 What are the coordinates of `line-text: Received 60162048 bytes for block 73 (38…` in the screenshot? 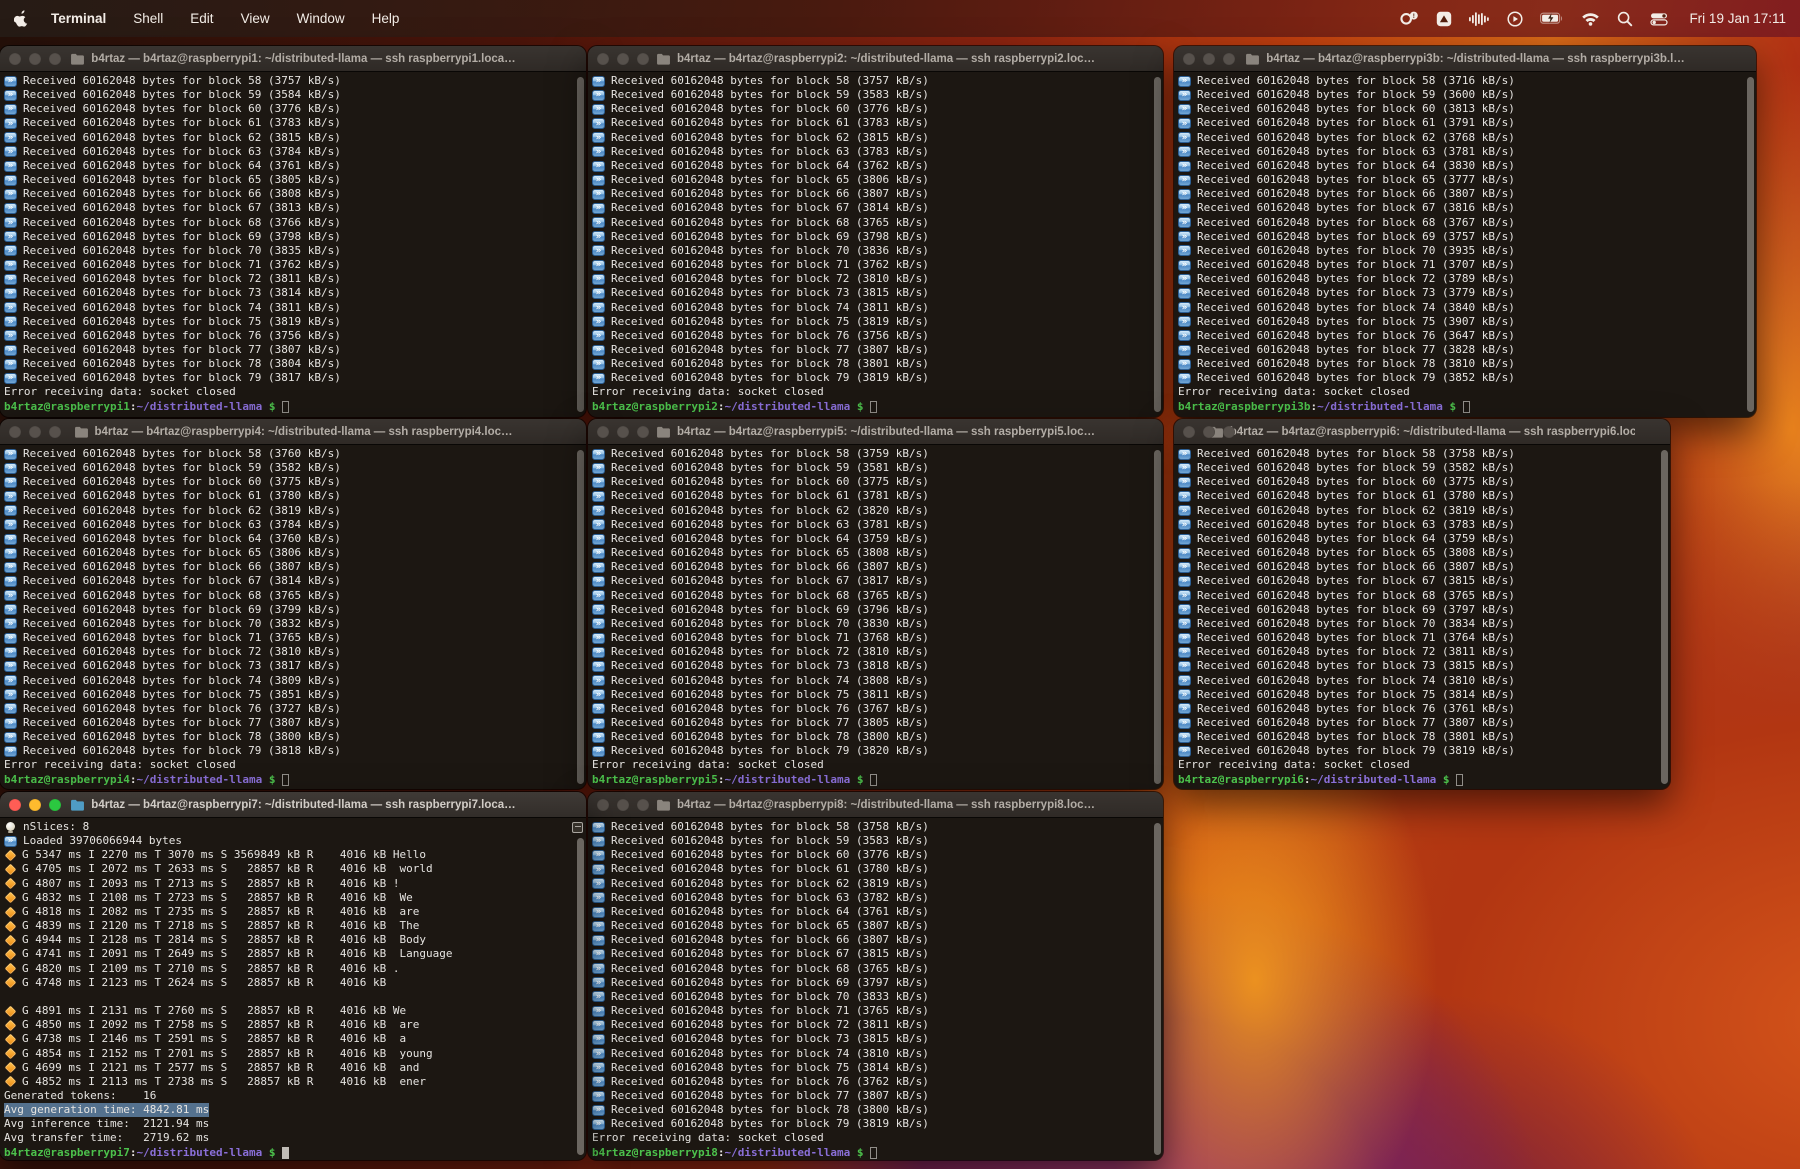 It's located at (1356, 666).